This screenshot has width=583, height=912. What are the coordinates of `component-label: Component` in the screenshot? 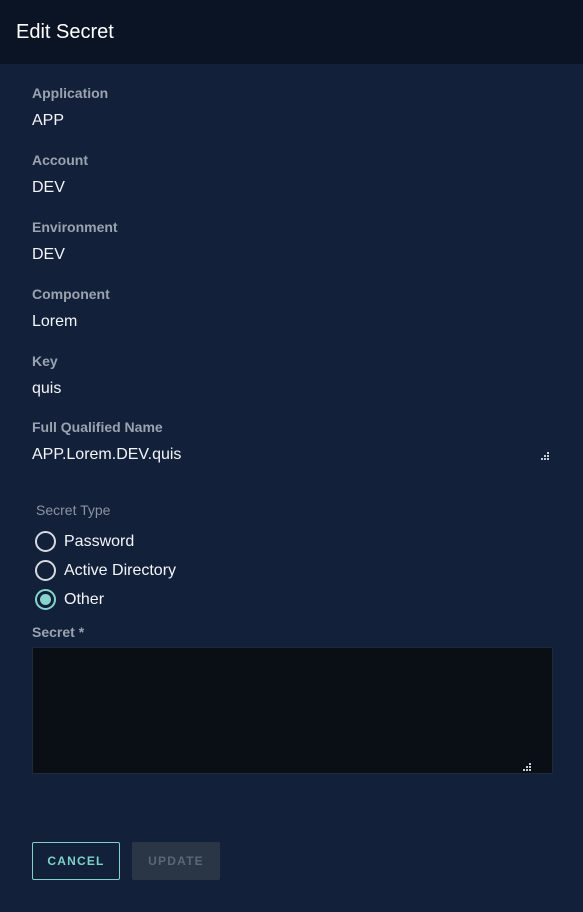 It's located at (71, 294).